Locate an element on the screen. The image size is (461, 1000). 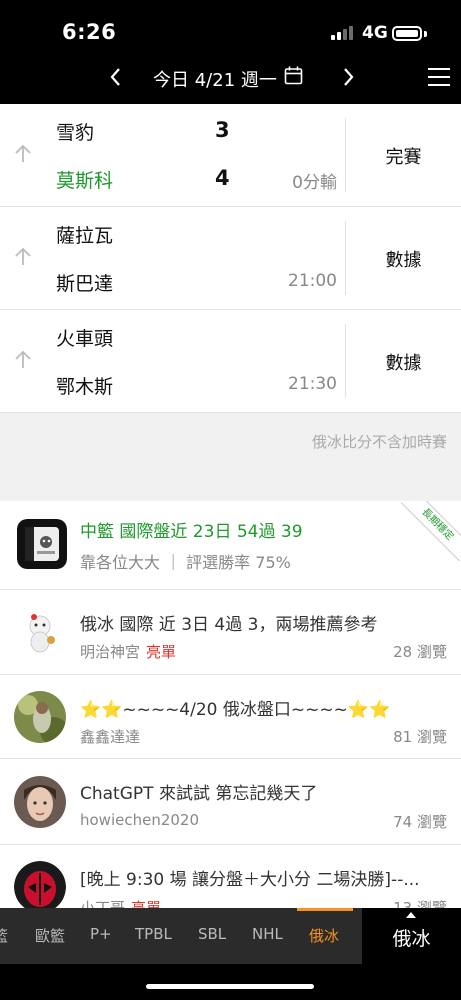
battery-cap is located at coordinates (425, 34).